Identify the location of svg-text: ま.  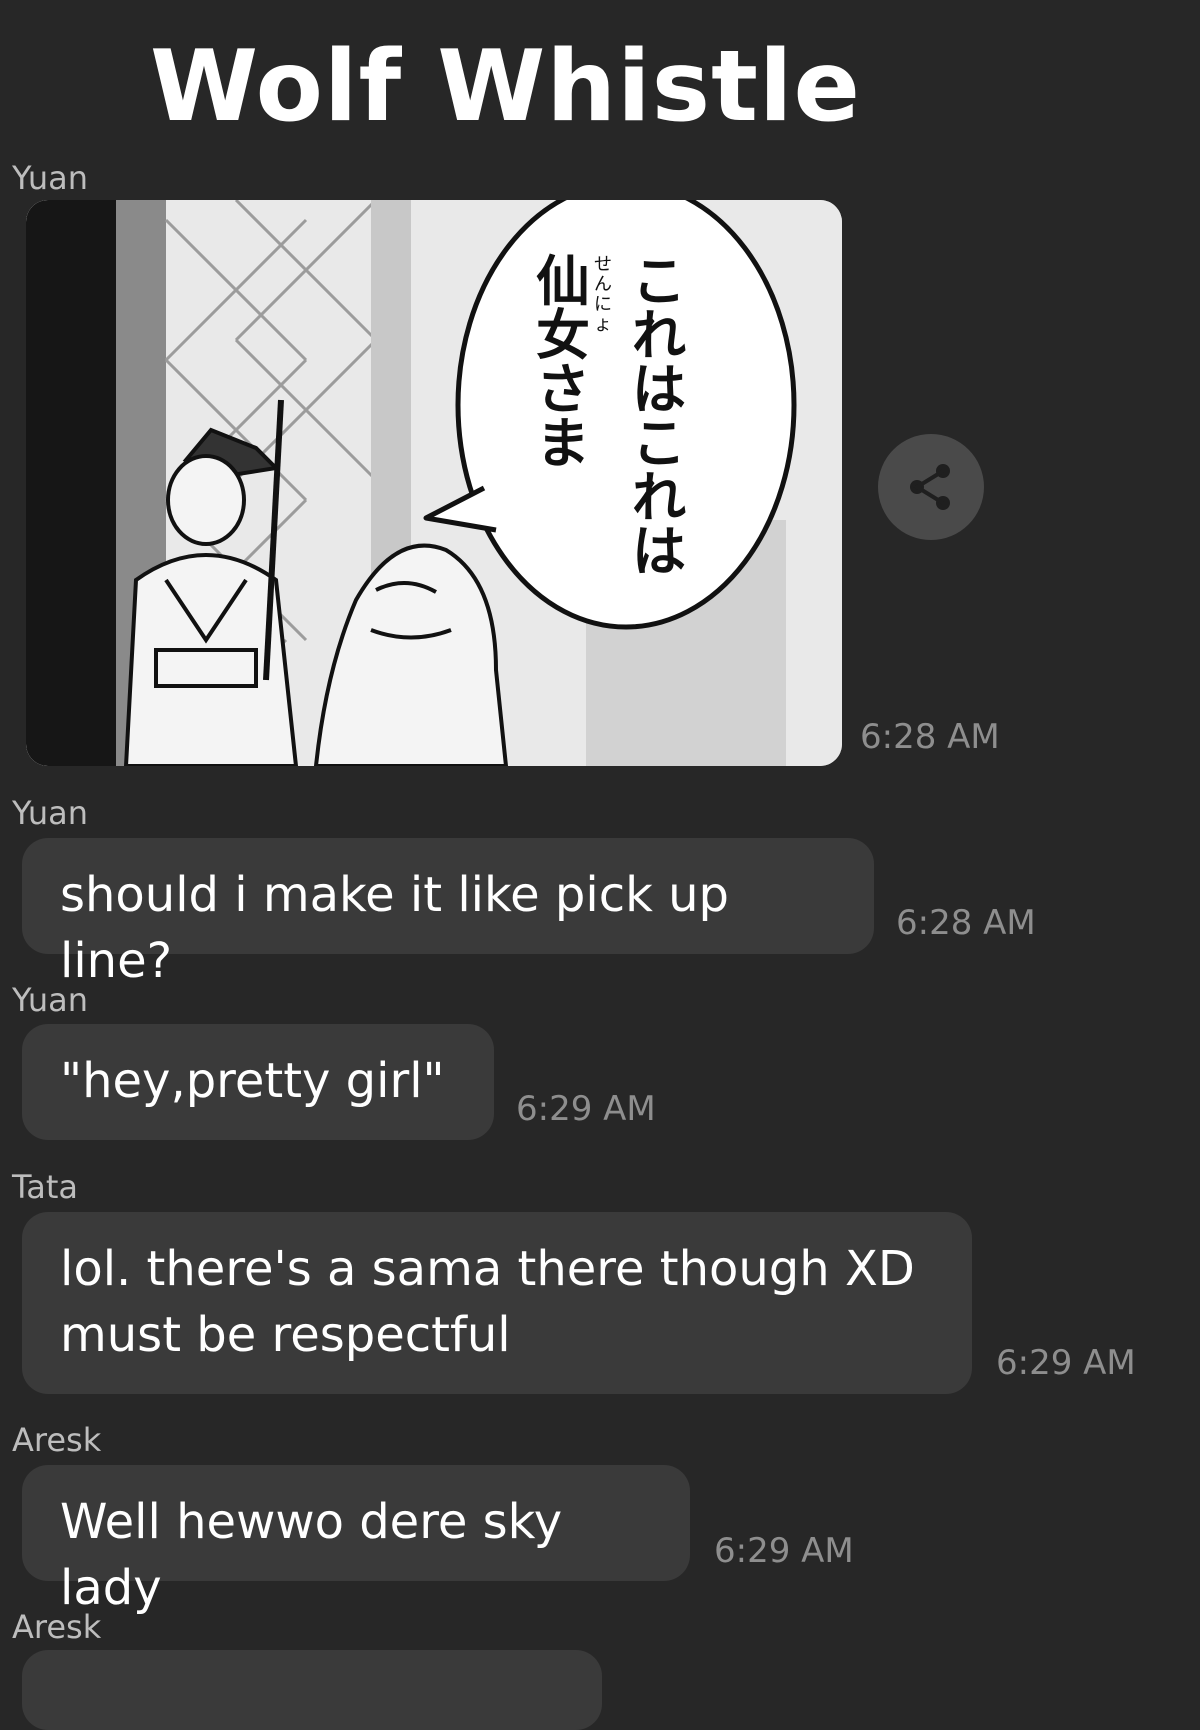
(563, 443).